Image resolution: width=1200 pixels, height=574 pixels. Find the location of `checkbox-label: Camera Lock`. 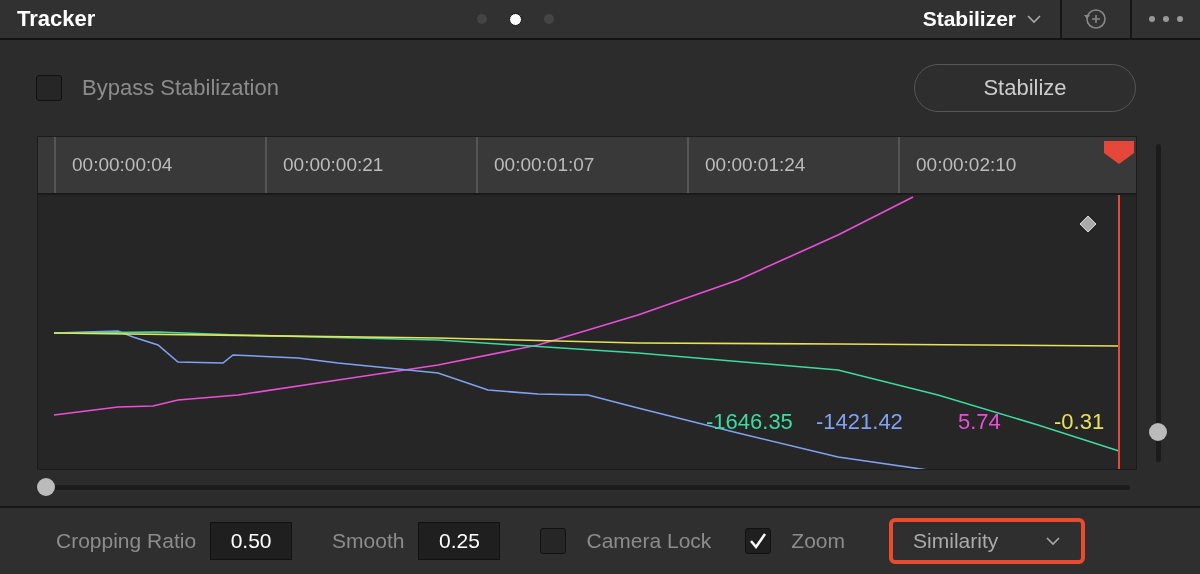

checkbox-label: Camera Lock is located at coordinates (649, 541).